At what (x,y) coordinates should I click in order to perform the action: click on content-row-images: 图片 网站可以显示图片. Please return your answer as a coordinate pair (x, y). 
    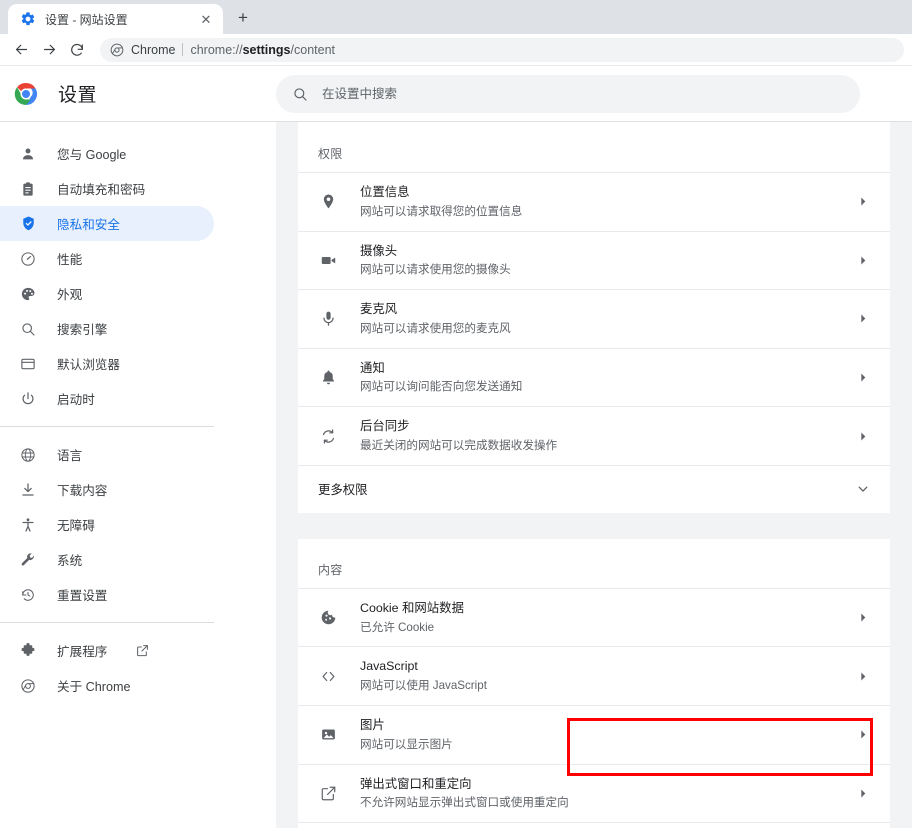
    Looking at the image, I should click on (594, 734).